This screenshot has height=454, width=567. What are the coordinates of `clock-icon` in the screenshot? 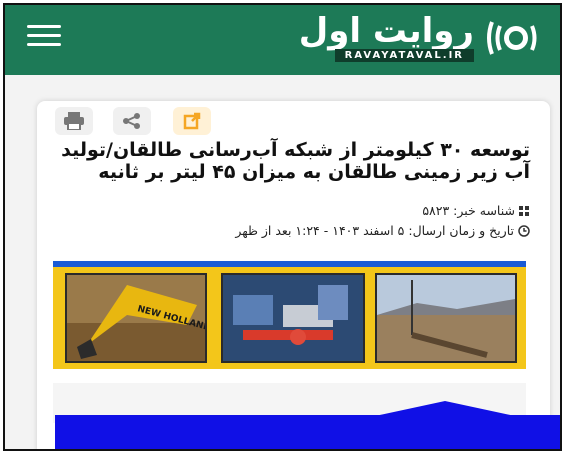 It's located at (524, 232).